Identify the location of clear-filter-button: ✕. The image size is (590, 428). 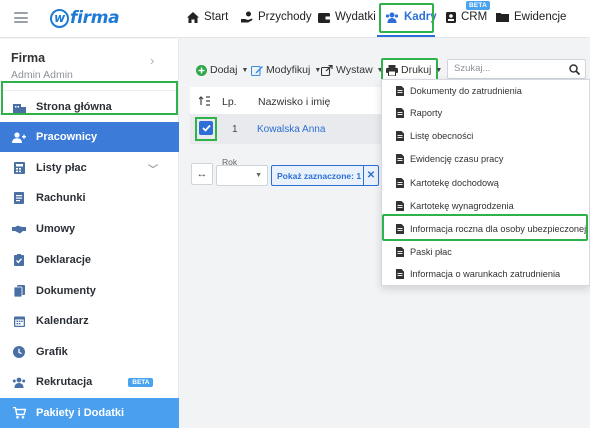
(371, 175).